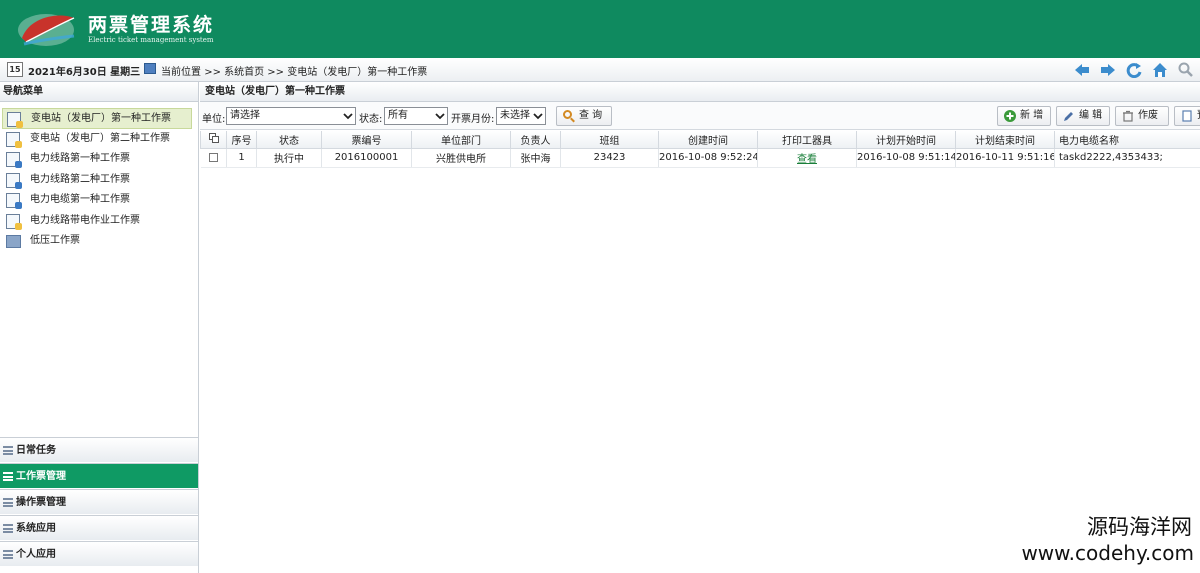 The image size is (1200, 573). What do you see at coordinates (245, 115) in the screenshot?
I see `unit-select-value: 请选择` at bounding box center [245, 115].